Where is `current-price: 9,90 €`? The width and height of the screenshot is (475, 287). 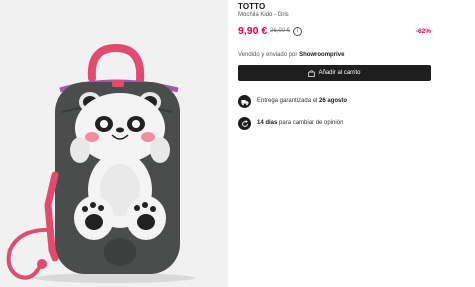 current-price: 9,90 € is located at coordinates (253, 31).